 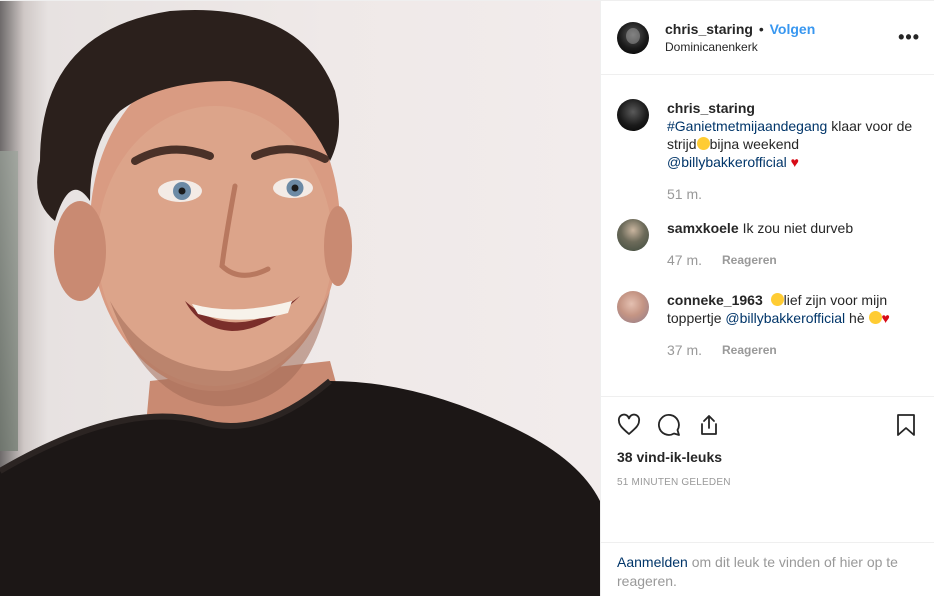 I want to click on comment-username: conneke_1963, so click(x=715, y=300).